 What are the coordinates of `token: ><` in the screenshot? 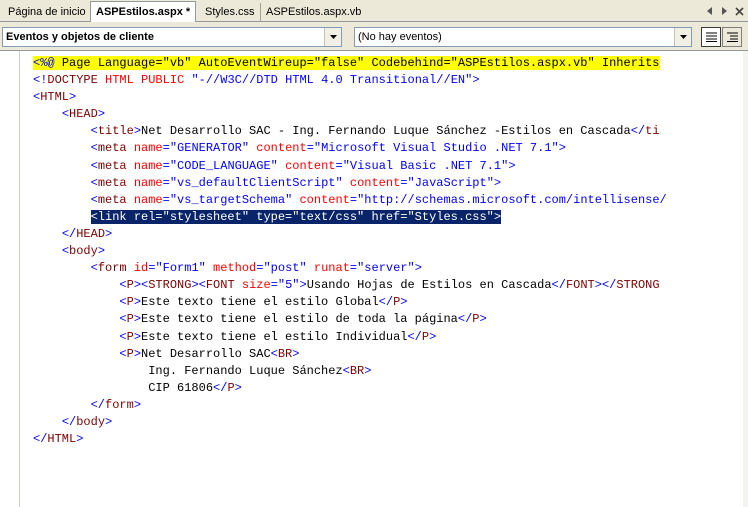 It's located at (141, 285).